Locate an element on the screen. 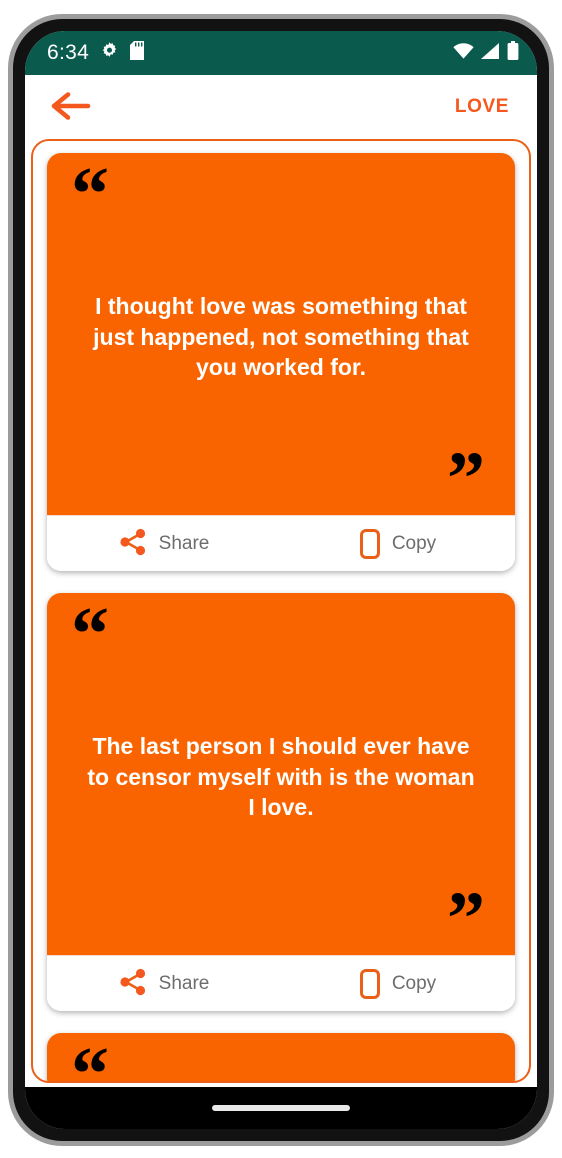 Image resolution: width=562 pixels, height=1158 pixels. settings-gear-icon is located at coordinates (109, 53).